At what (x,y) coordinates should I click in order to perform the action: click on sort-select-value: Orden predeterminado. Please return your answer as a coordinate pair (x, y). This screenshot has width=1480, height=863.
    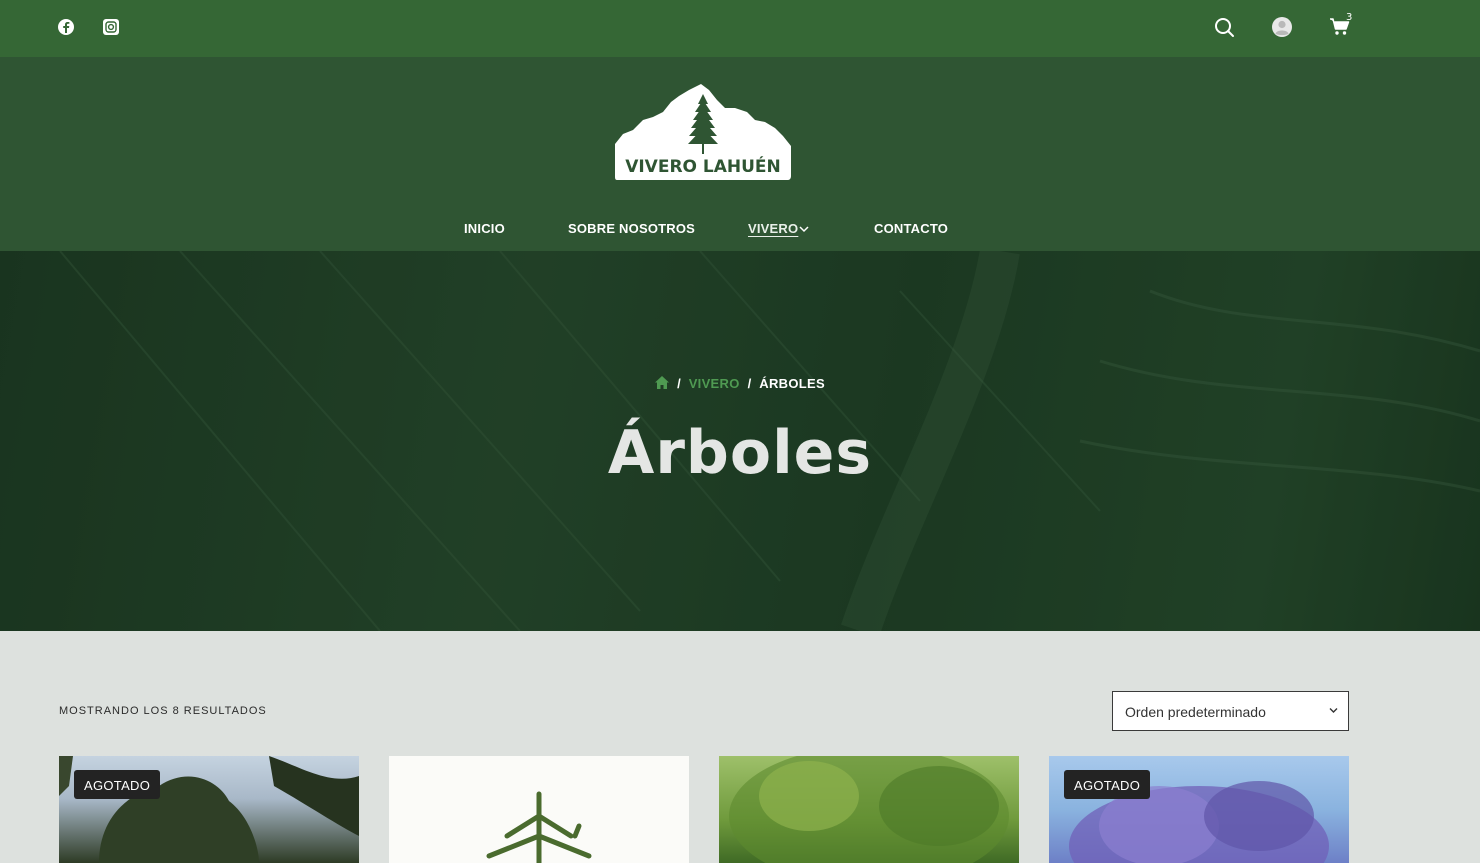
    Looking at the image, I should click on (1195, 712).